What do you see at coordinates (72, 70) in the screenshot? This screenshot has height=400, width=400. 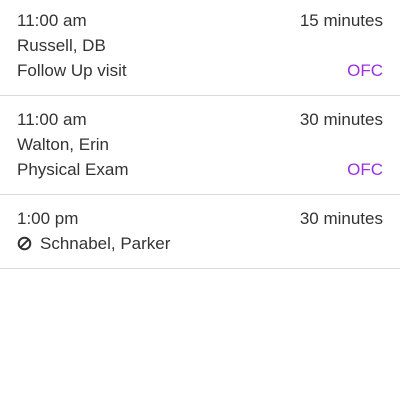 I see `visit-type: Follow Up visit` at bounding box center [72, 70].